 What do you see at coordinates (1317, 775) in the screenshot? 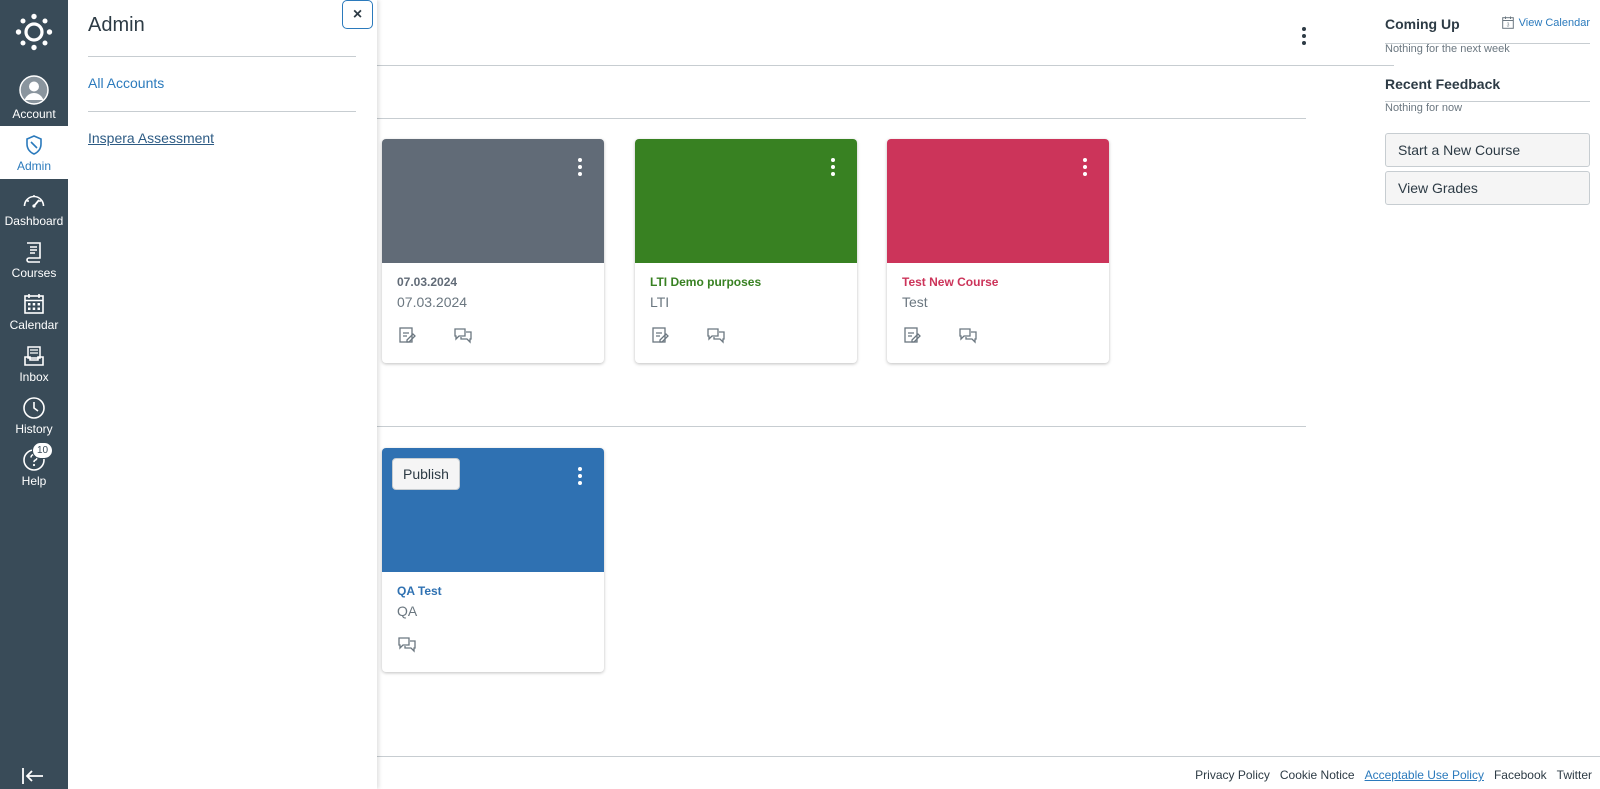
I see `footer-cookie-notice-link: Cookie Notice` at bounding box center [1317, 775].